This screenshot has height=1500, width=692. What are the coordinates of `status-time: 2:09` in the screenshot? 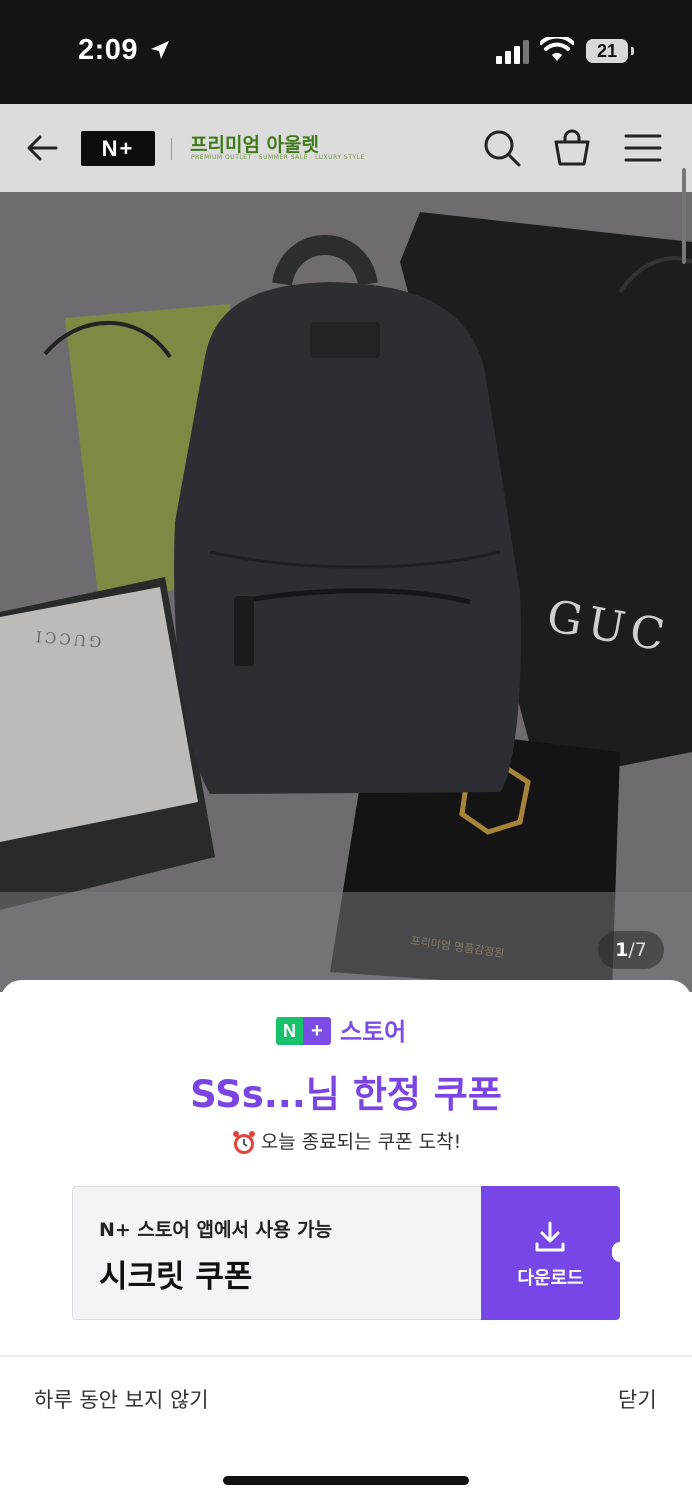 It's located at (108, 50).